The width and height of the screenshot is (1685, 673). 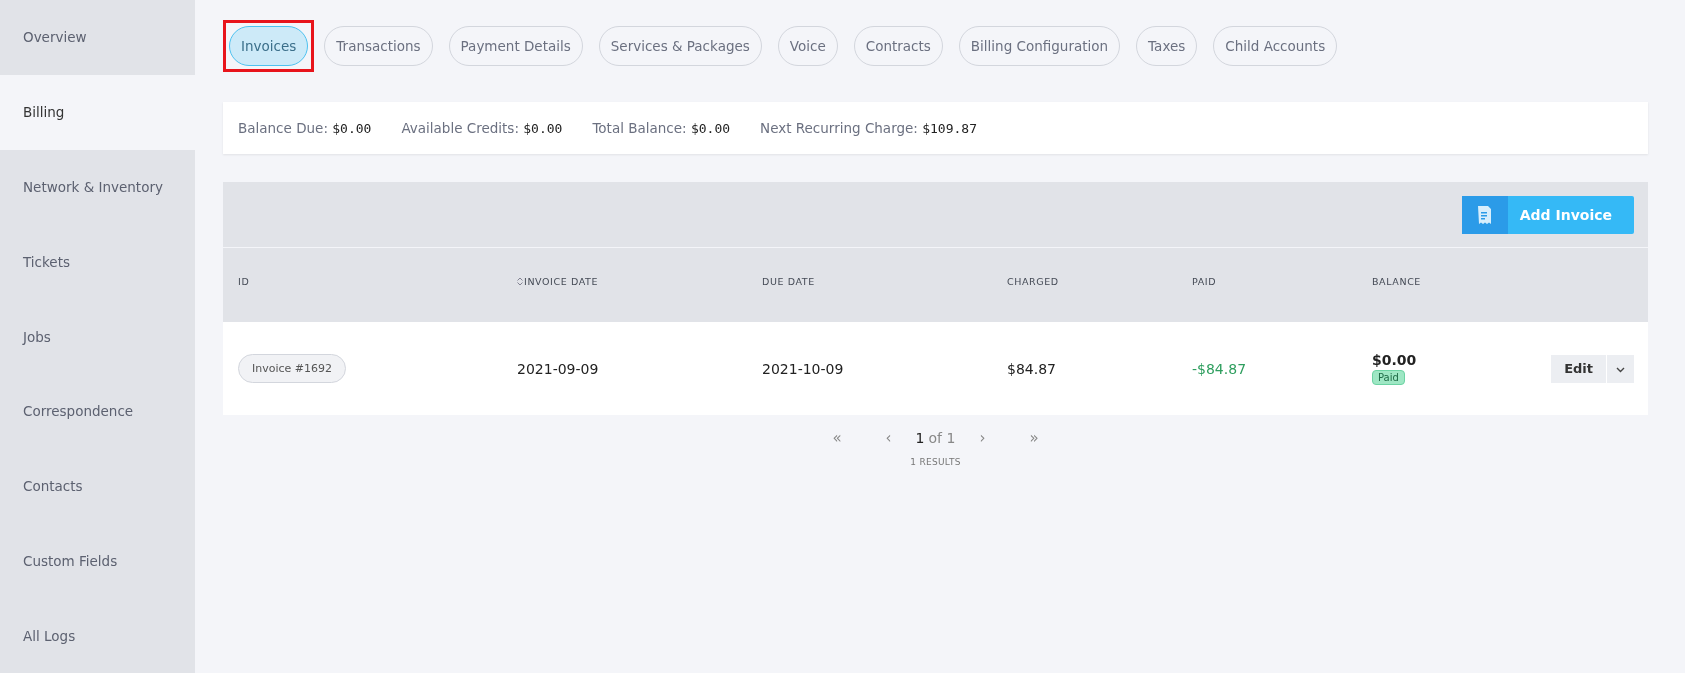 I want to click on sidebar-item: Jobs, so click(x=97, y=336).